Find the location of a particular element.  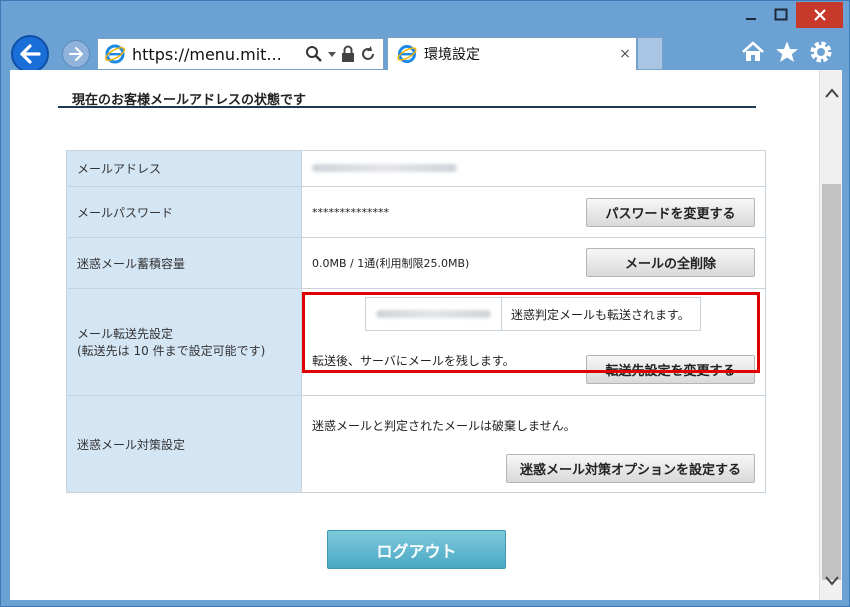

row-password: メールパスワード ************** パスワードを変更する is located at coordinates (416, 212).